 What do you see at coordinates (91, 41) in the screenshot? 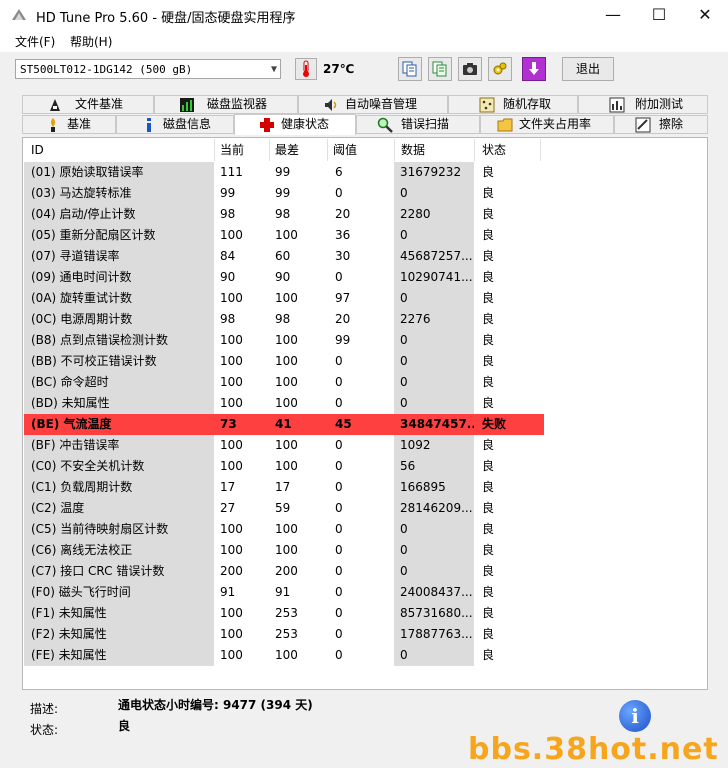
I see `menu-help: 帮助(H)` at bounding box center [91, 41].